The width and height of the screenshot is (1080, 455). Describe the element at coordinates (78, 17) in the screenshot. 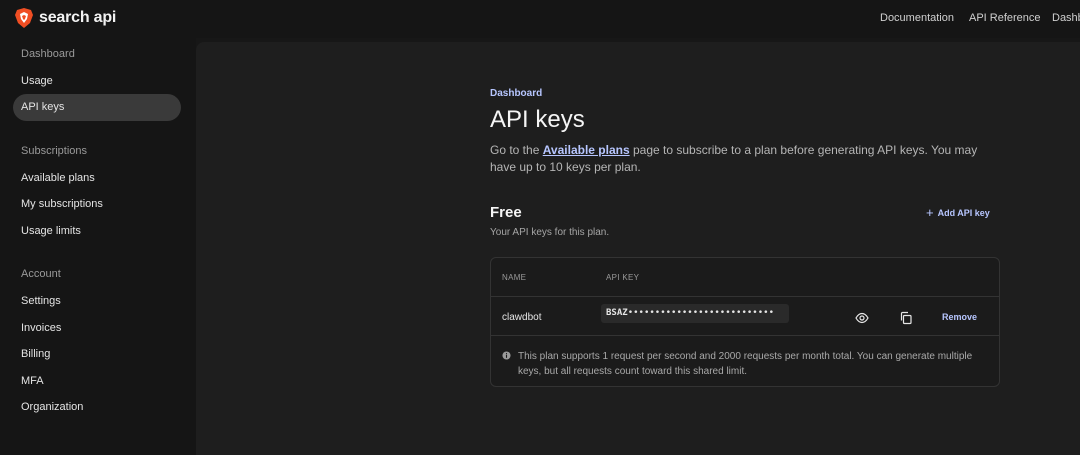

I see `logo-text: search api` at that location.